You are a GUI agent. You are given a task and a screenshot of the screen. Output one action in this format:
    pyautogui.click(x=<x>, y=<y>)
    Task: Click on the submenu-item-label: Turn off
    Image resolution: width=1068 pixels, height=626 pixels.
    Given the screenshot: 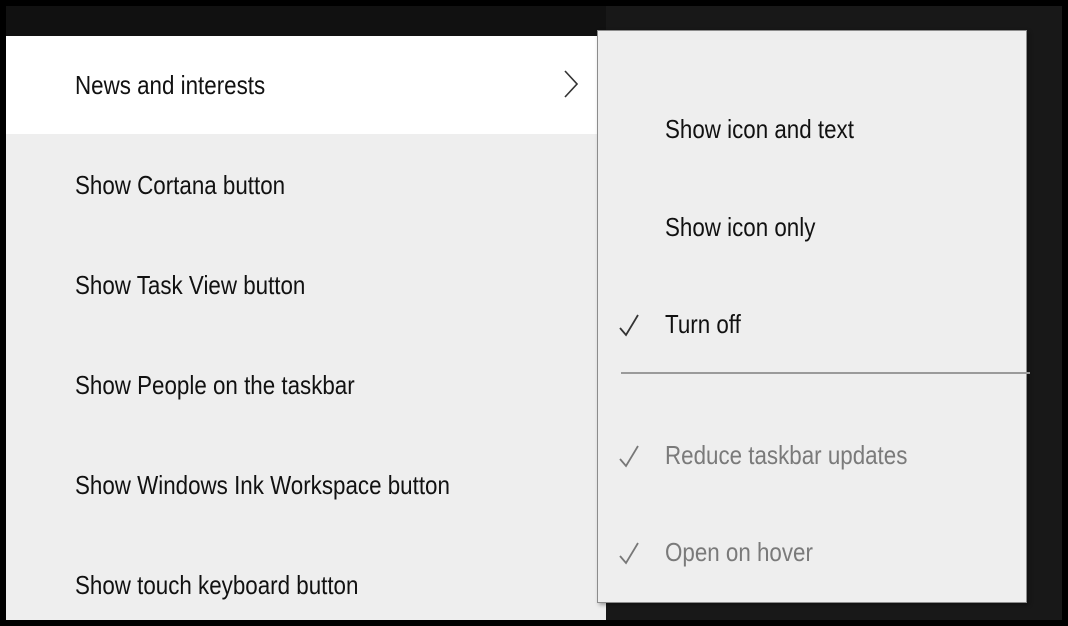 What is the action you would take?
    pyautogui.click(x=703, y=324)
    